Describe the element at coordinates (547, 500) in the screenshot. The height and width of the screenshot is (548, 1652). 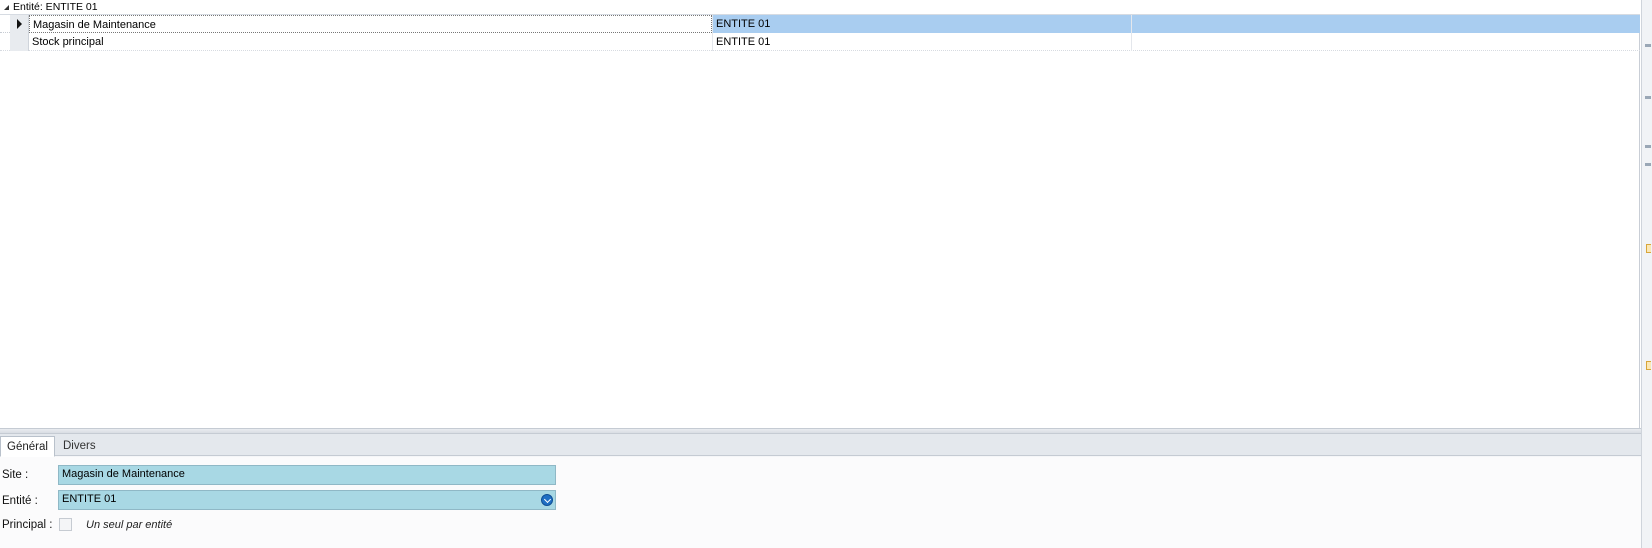
I see `dropdown-arrow-icon` at that location.